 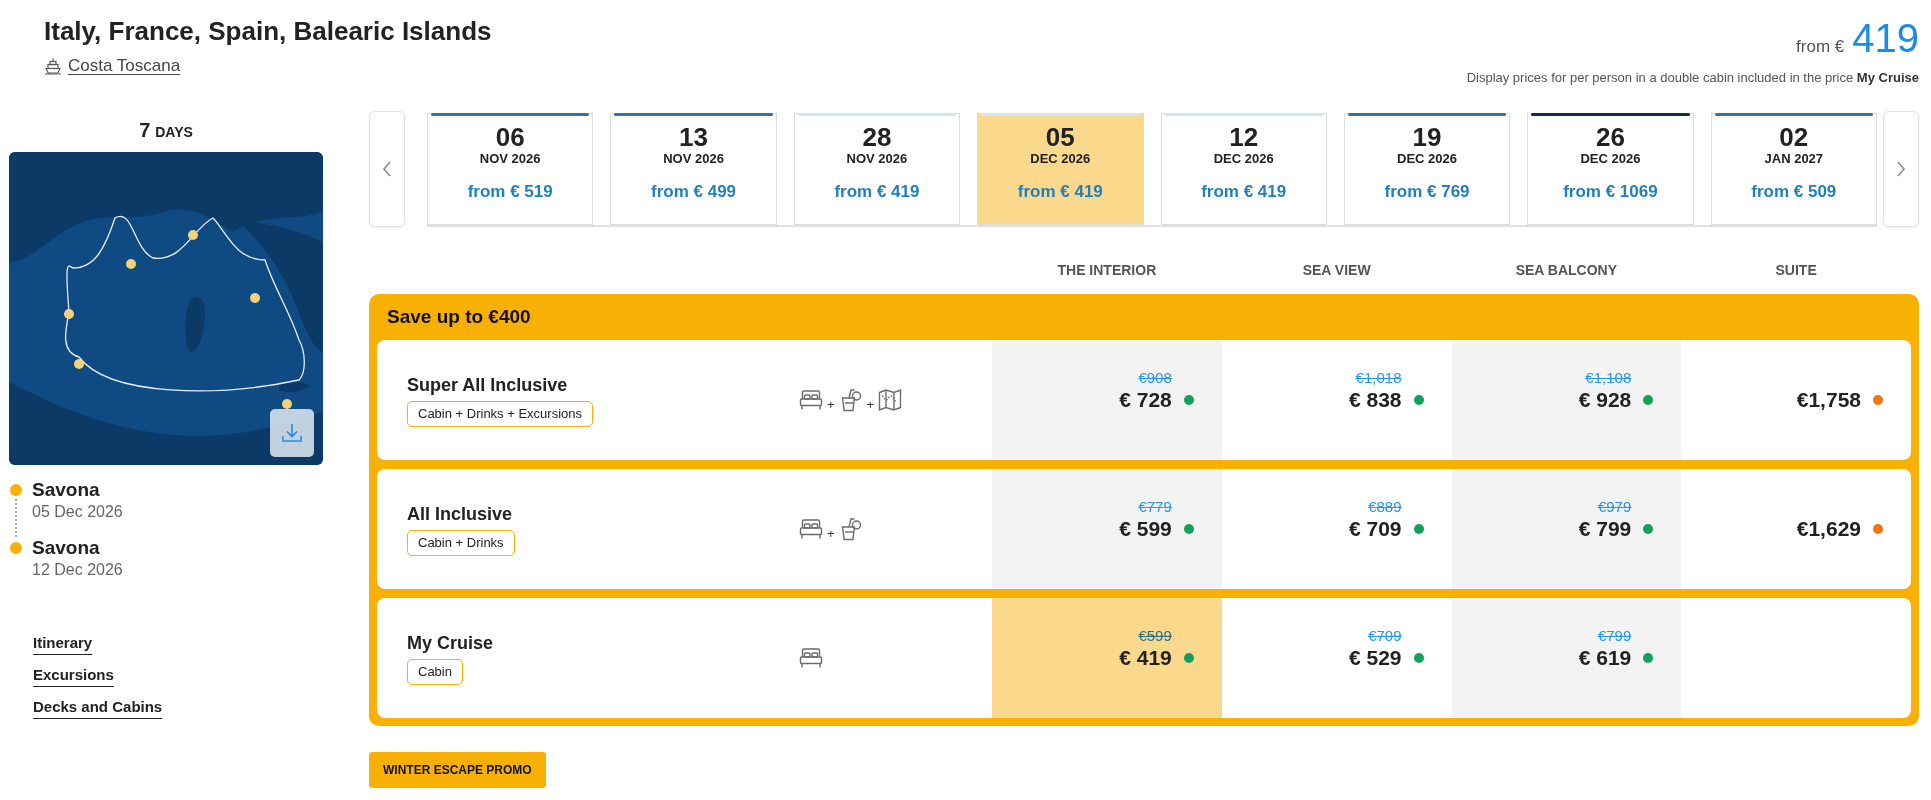 I want to click on fare-price: € 799, so click(x=1605, y=529).